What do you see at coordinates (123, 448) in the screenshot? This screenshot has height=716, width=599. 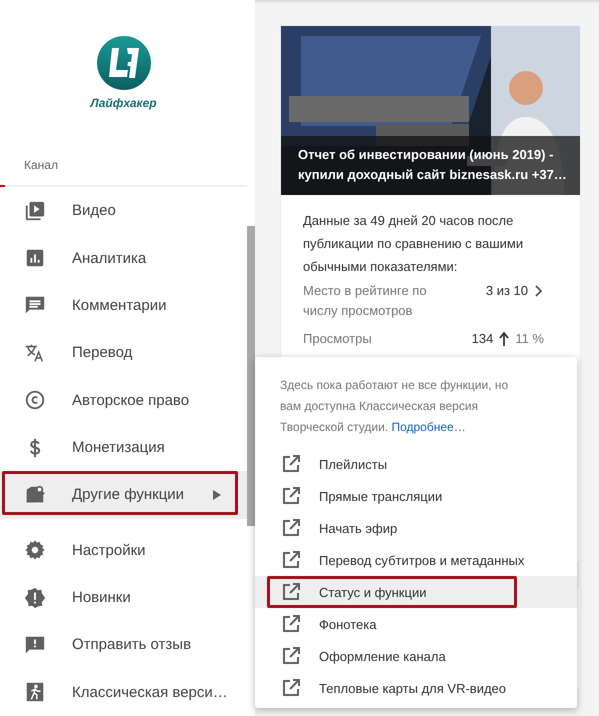 I see `sidebar-item: Монетизация` at bounding box center [123, 448].